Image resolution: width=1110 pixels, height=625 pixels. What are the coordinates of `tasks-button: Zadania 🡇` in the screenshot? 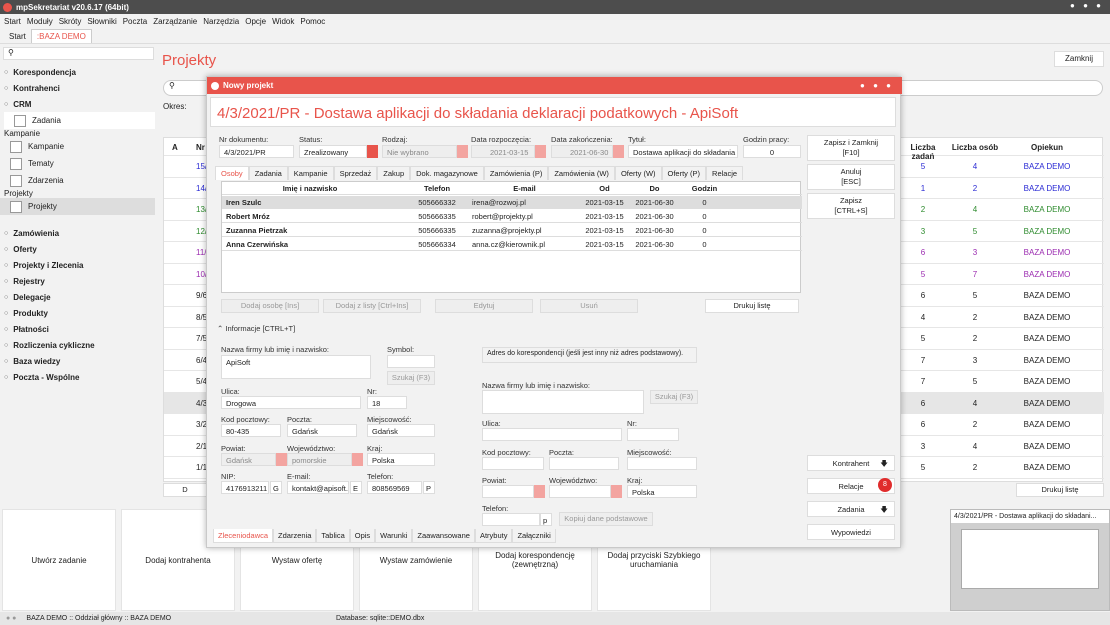 It's located at (851, 509).